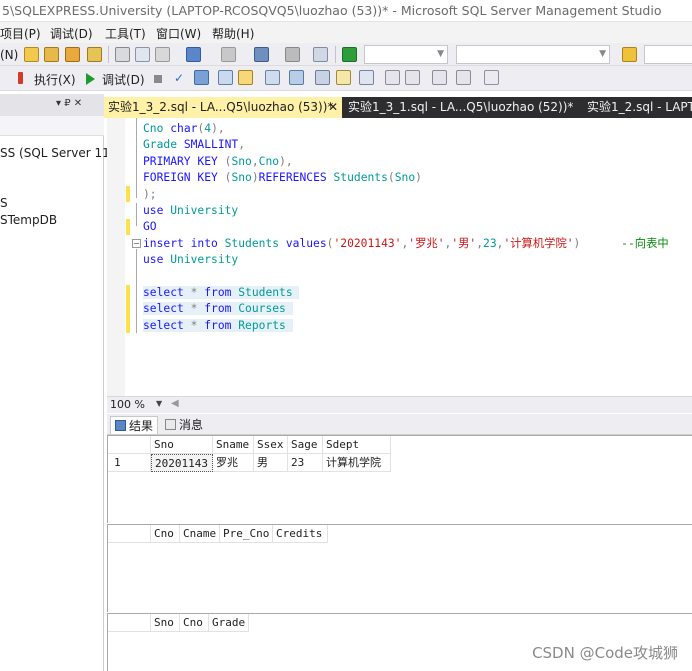 This screenshot has width=692, height=671. I want to click on close-icon: ✕, so click(333, 107).